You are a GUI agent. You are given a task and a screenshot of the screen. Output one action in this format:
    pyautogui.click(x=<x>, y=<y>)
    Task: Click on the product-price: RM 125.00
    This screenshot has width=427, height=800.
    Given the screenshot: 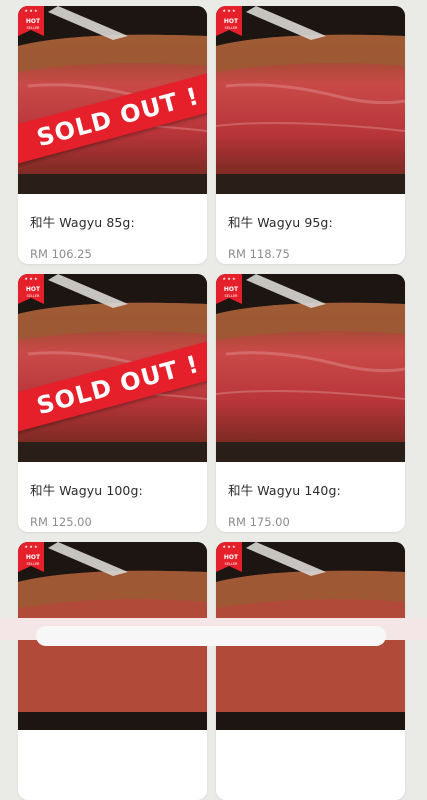 What is the action you would take?
    pyautogui.click(x=61, y=522)
    